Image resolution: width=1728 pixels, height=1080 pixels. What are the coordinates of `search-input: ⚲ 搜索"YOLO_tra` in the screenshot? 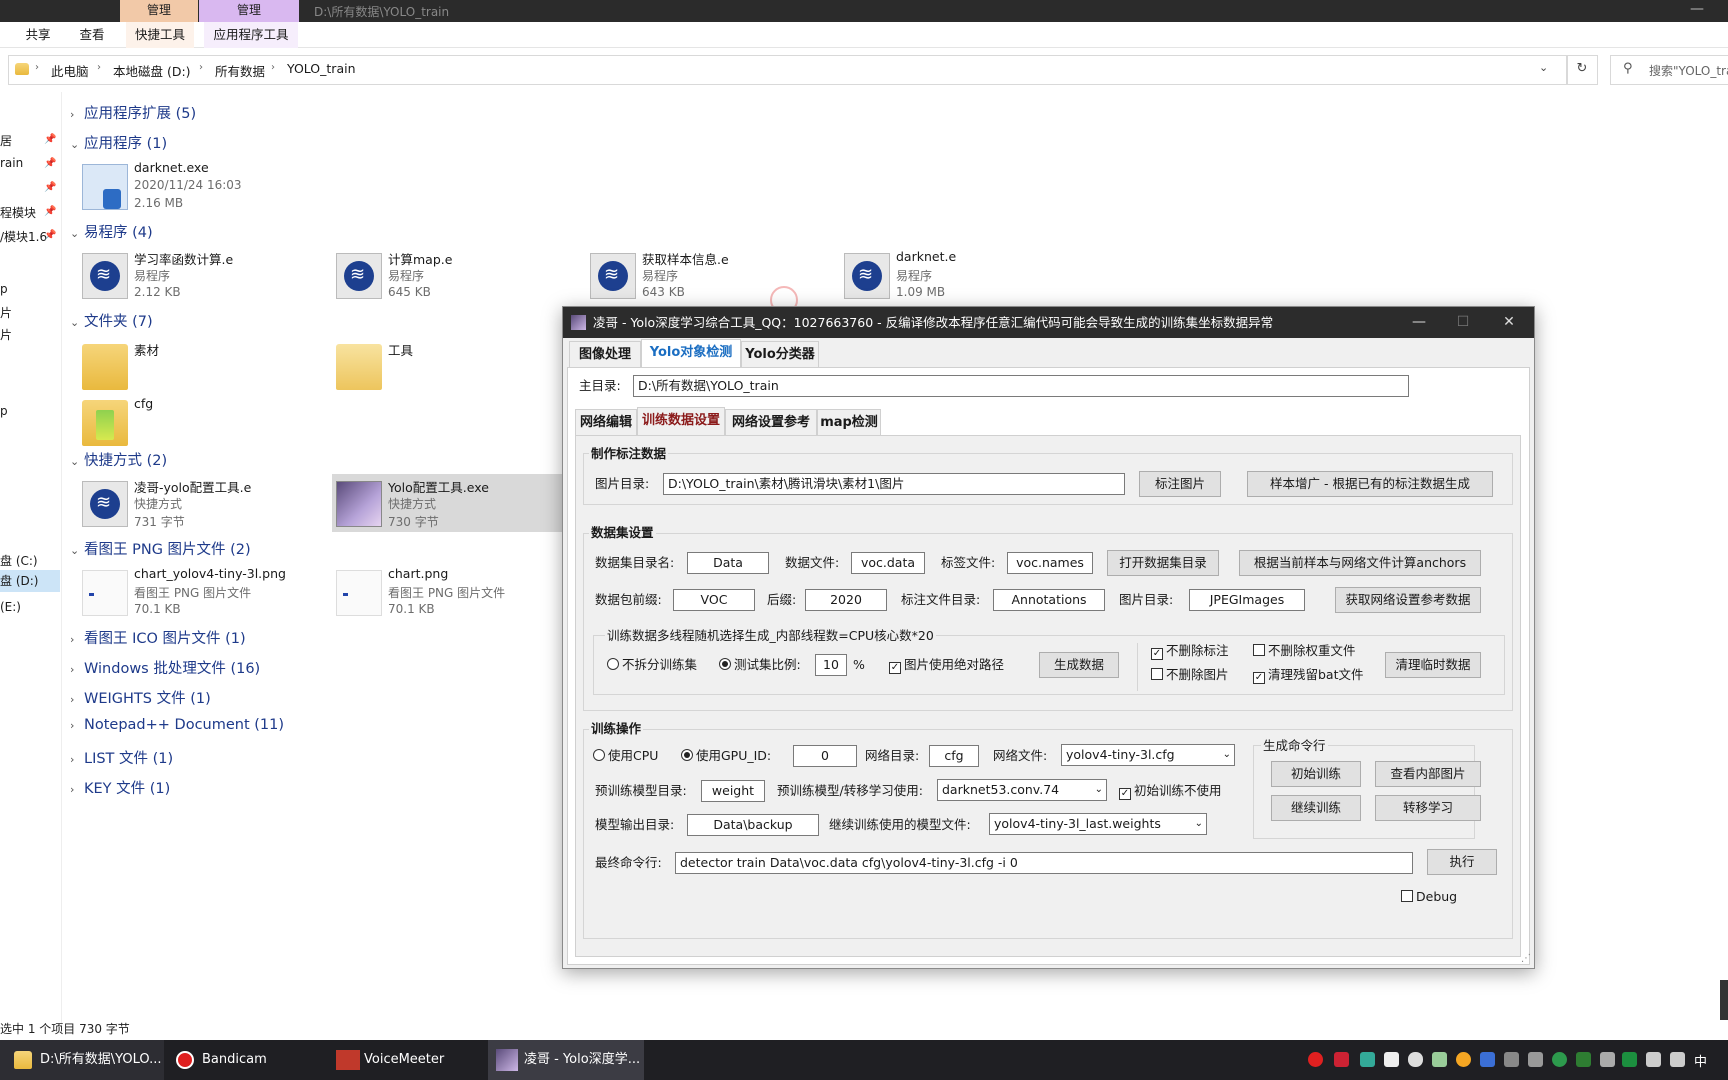 It's located at (1669, 70).